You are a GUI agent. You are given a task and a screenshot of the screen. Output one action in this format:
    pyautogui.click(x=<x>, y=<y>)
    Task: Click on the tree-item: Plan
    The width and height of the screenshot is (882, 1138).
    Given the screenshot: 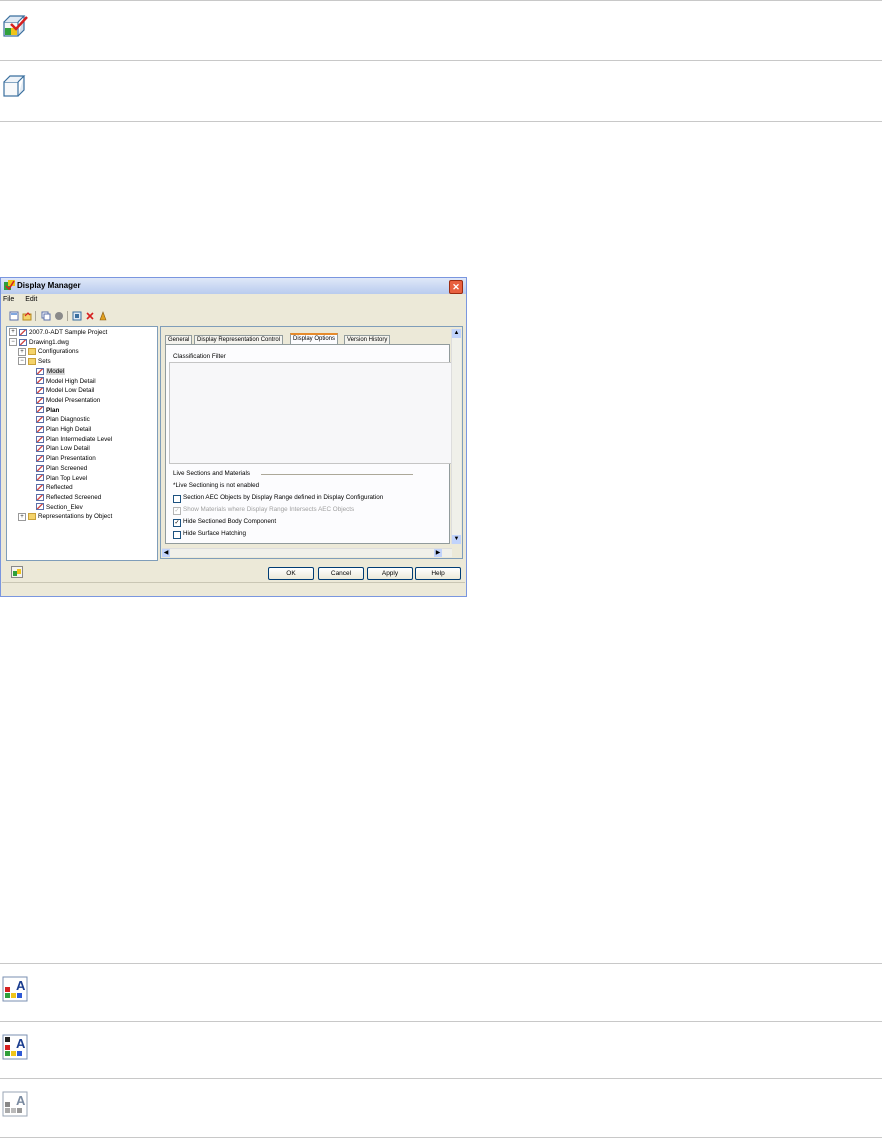 What is the action you would take?
    pyautogui.click(x=43, y=410)
    